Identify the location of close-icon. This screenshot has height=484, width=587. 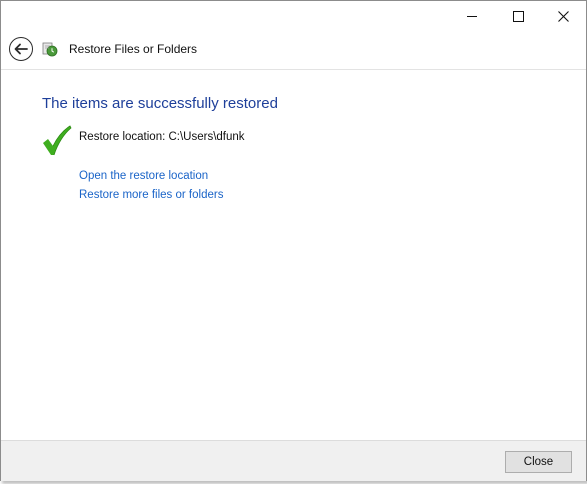
(563, 16).